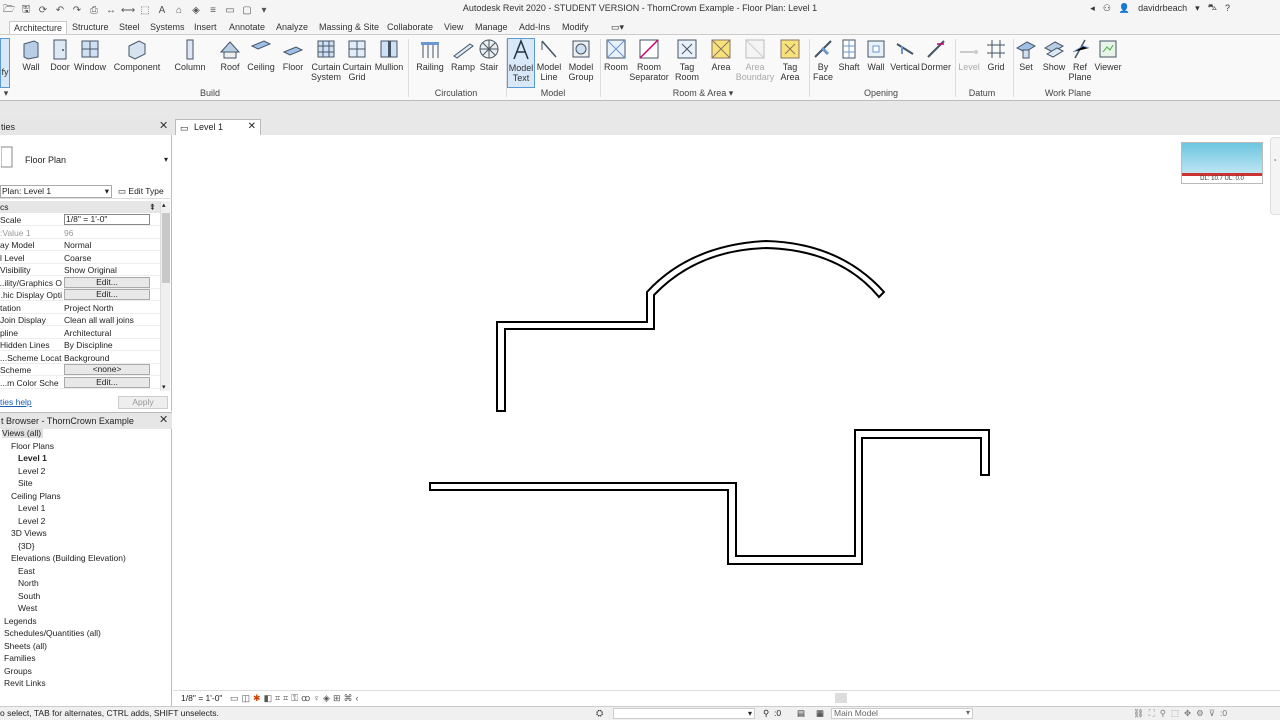 The image size is (1280, 720). I want to click on property-value: 1/8" = 1'-0", so click(107, 219).